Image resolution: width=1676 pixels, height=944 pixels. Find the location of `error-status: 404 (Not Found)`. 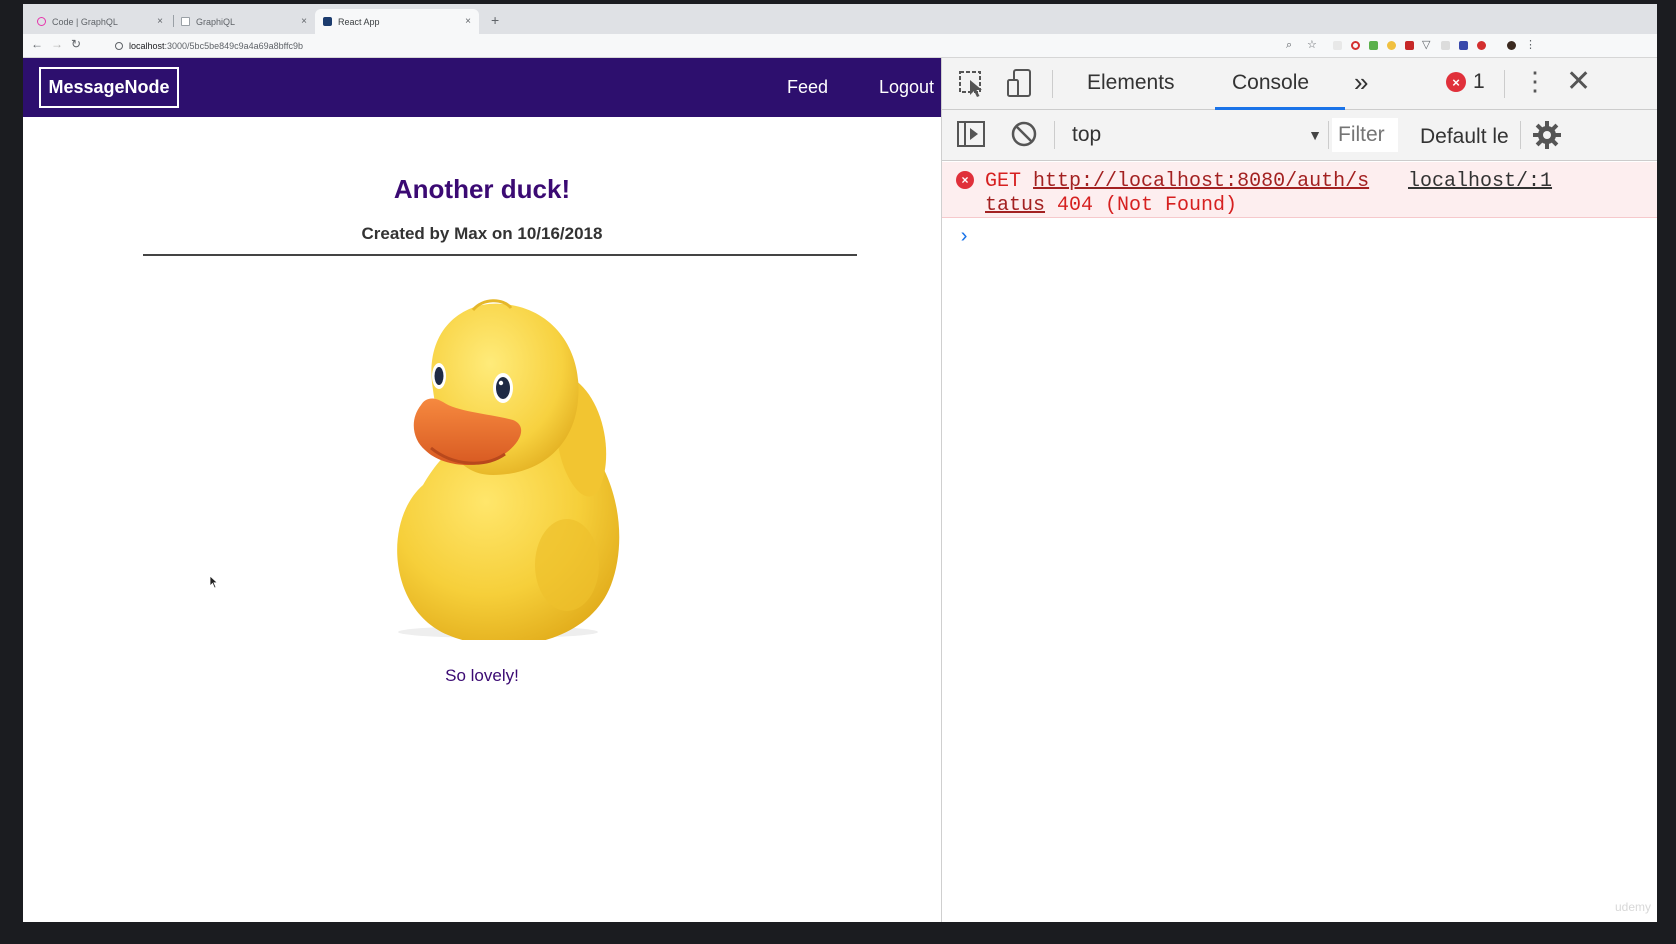

error-status: 404 (Not Found) is located at coordinates (1147, 205).